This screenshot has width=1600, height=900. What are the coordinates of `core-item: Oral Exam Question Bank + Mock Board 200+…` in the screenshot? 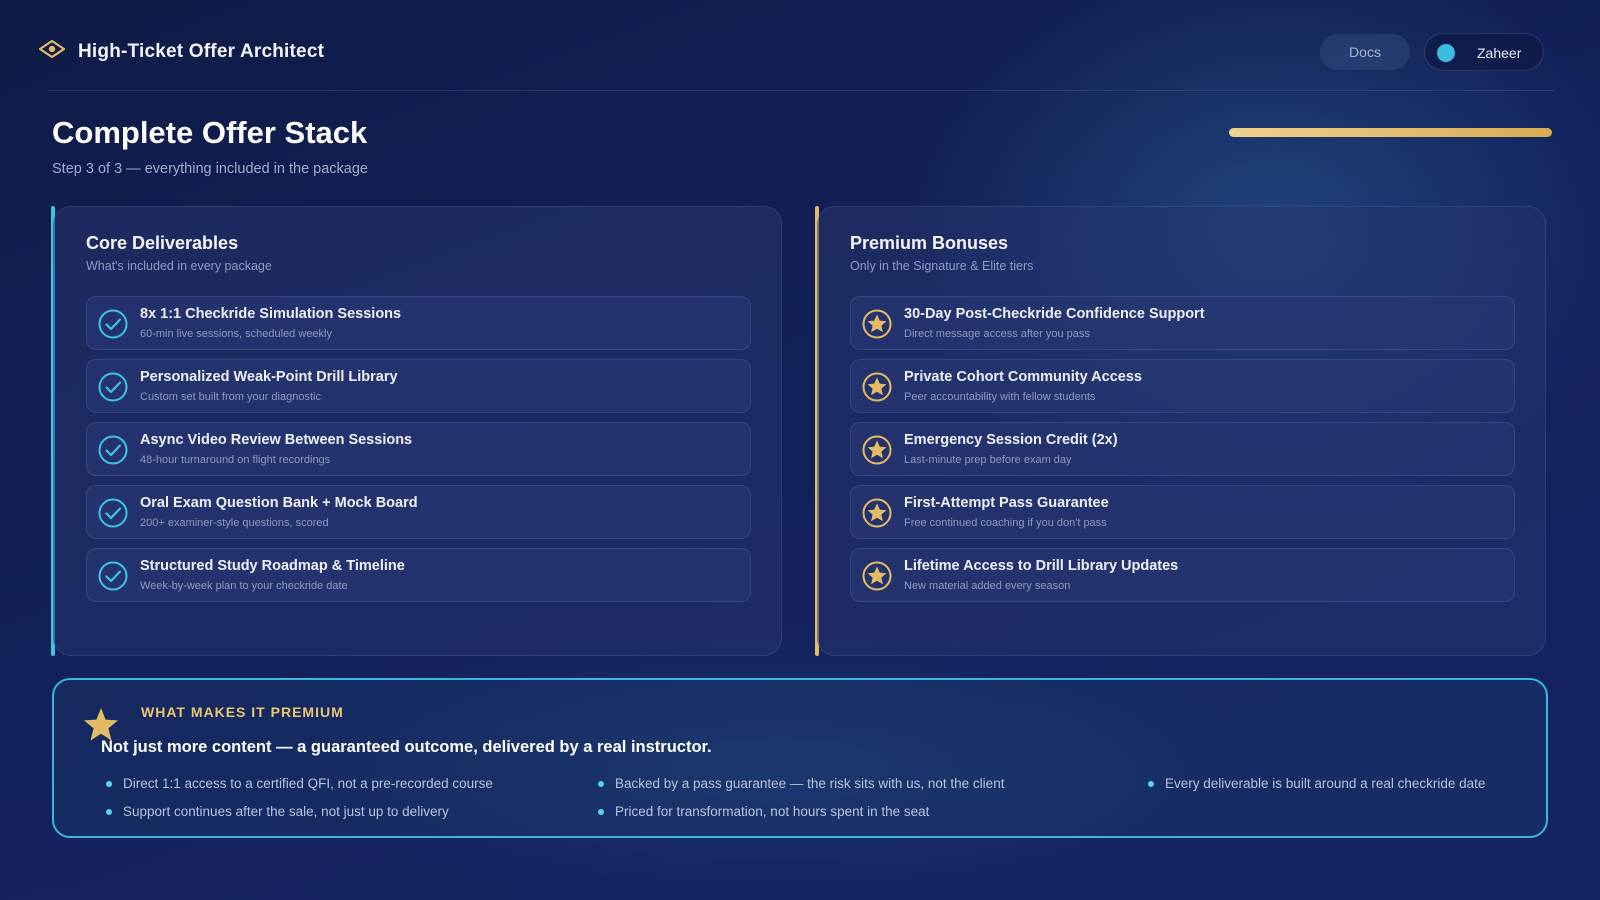 It's located at (418, 512).